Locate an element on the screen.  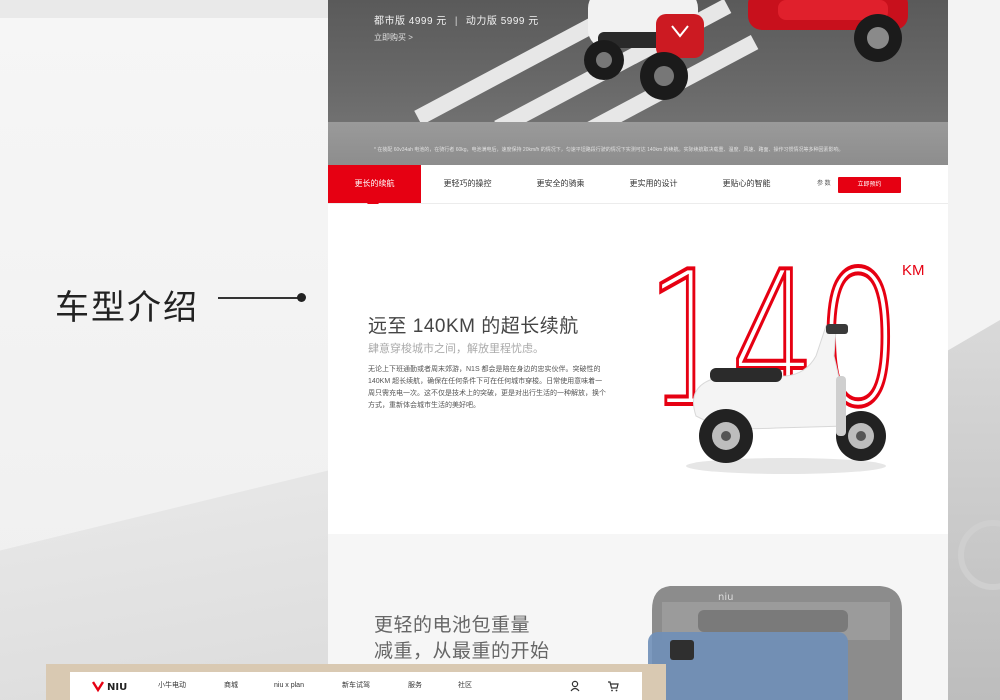
tab-safety: 更安全的骑乘 is located at coordinates (560, 184).